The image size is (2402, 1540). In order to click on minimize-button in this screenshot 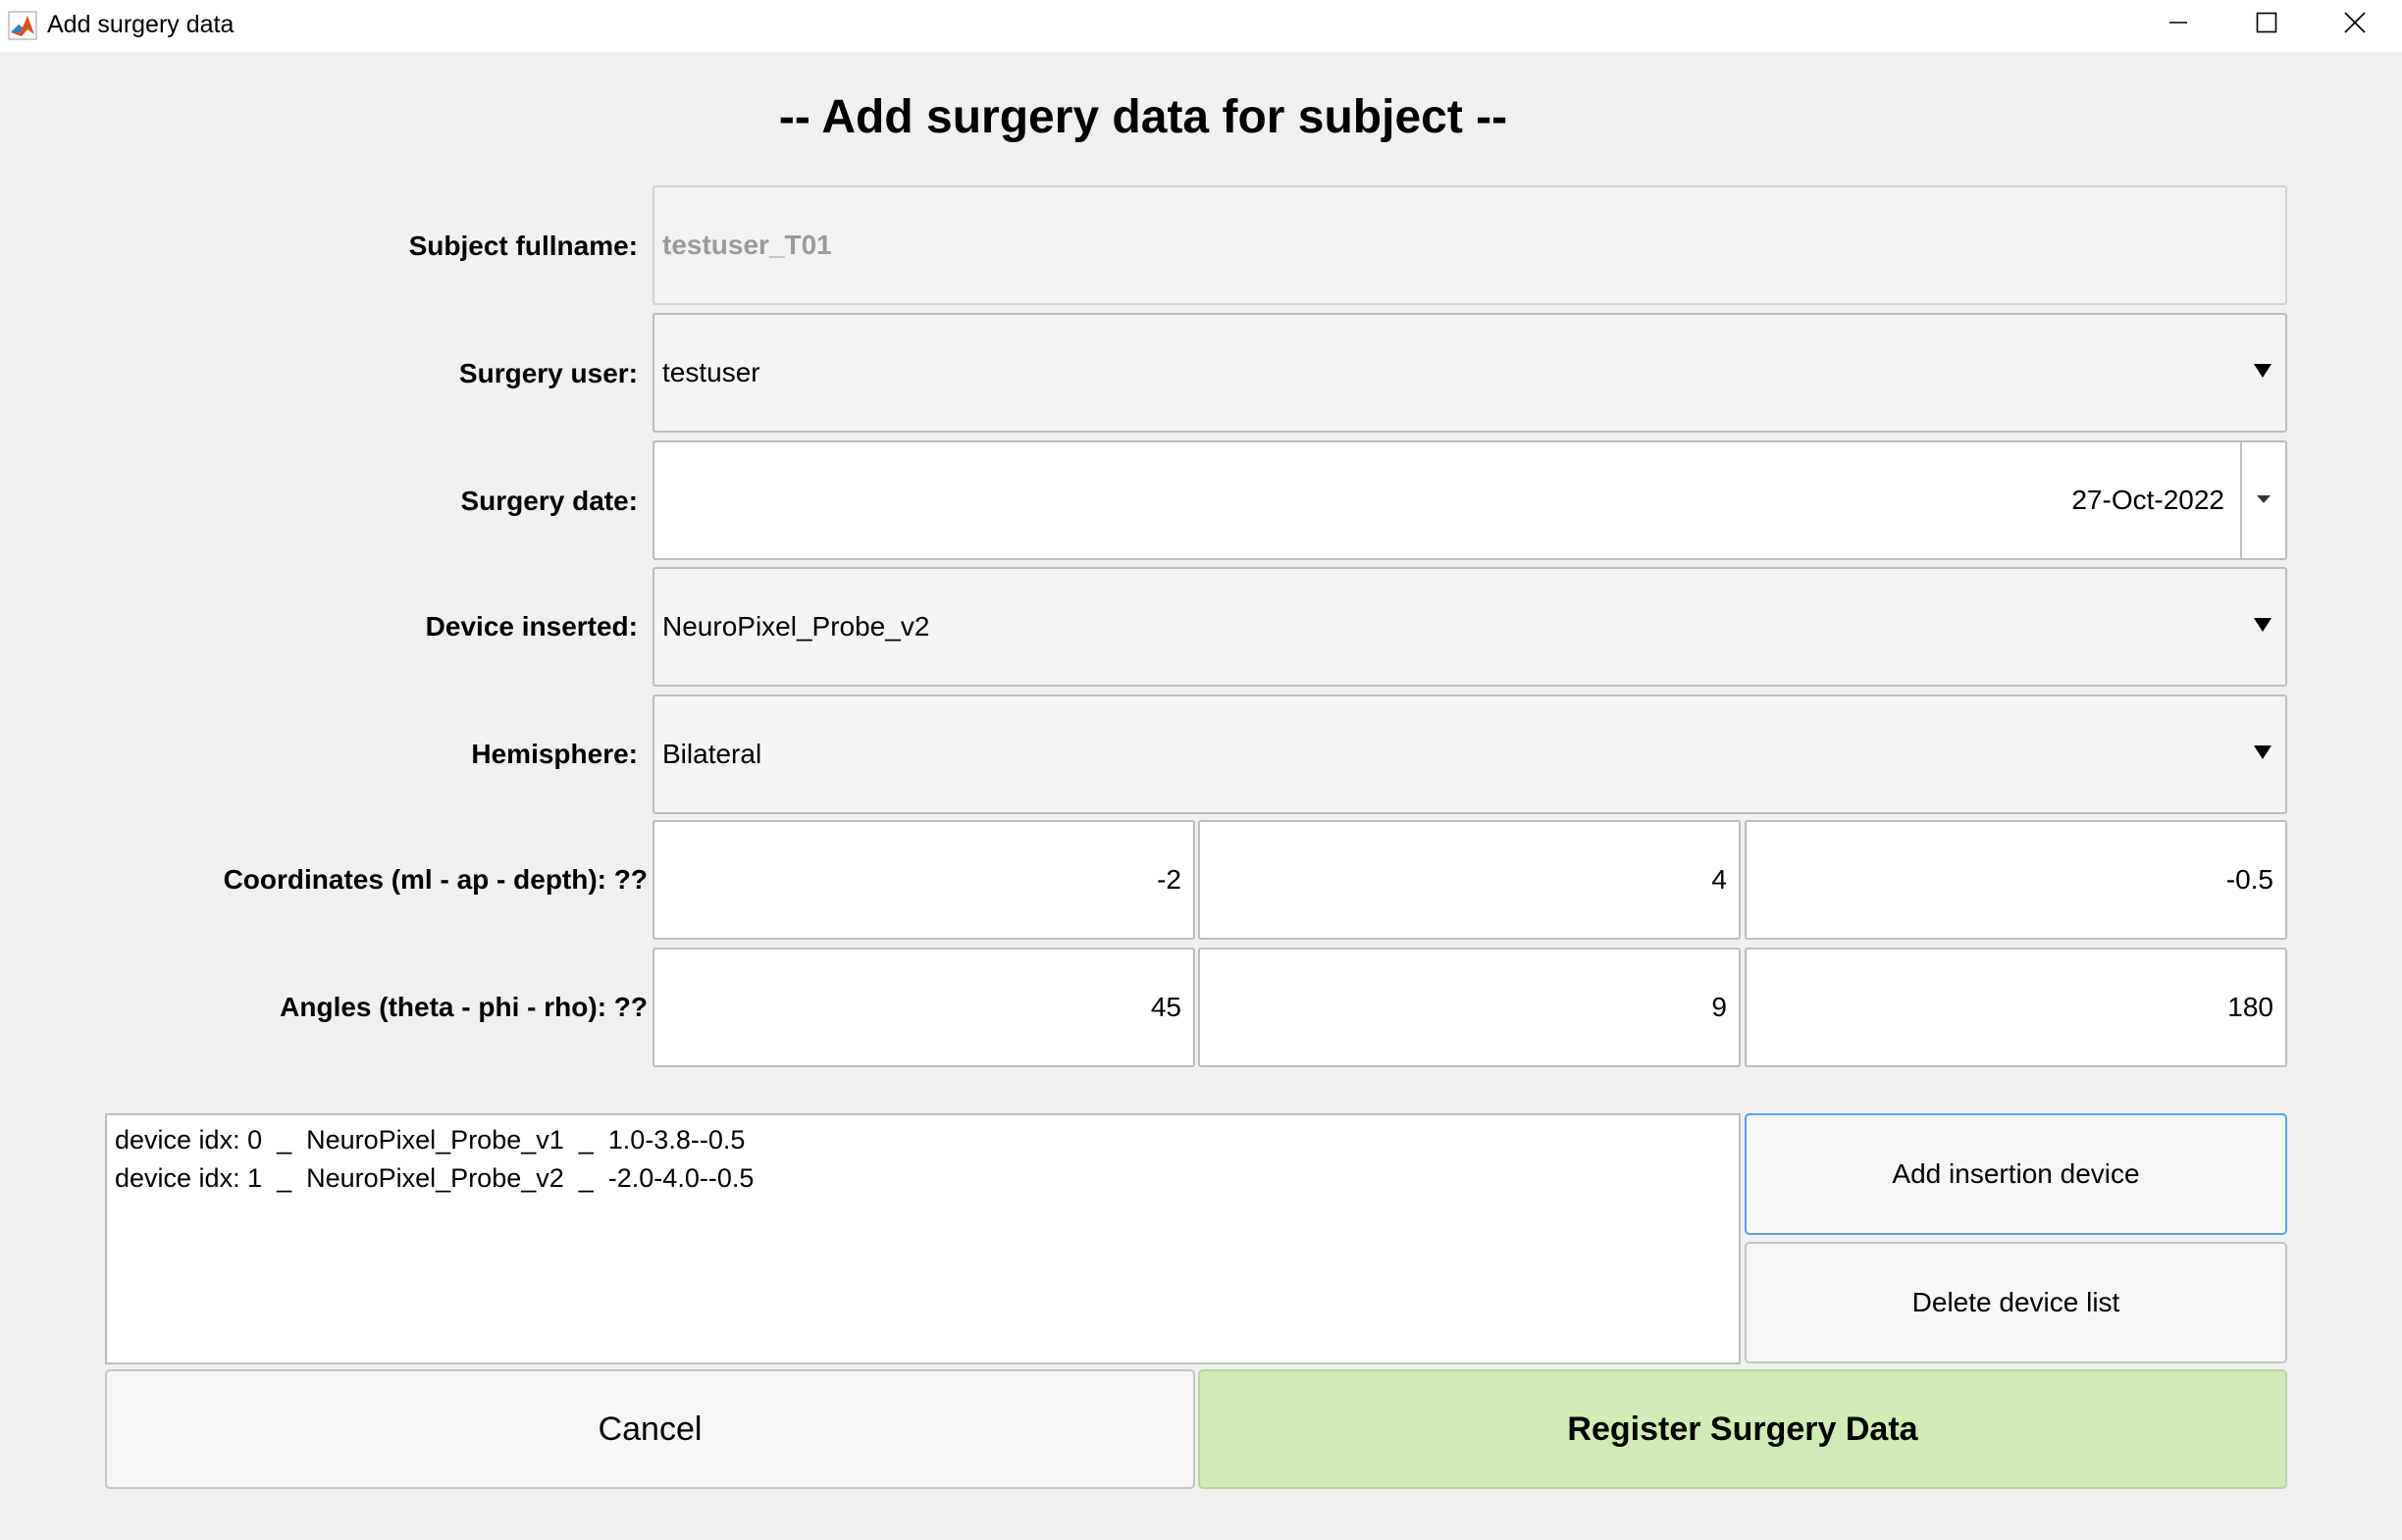, I will do `click(2178, 22)`.